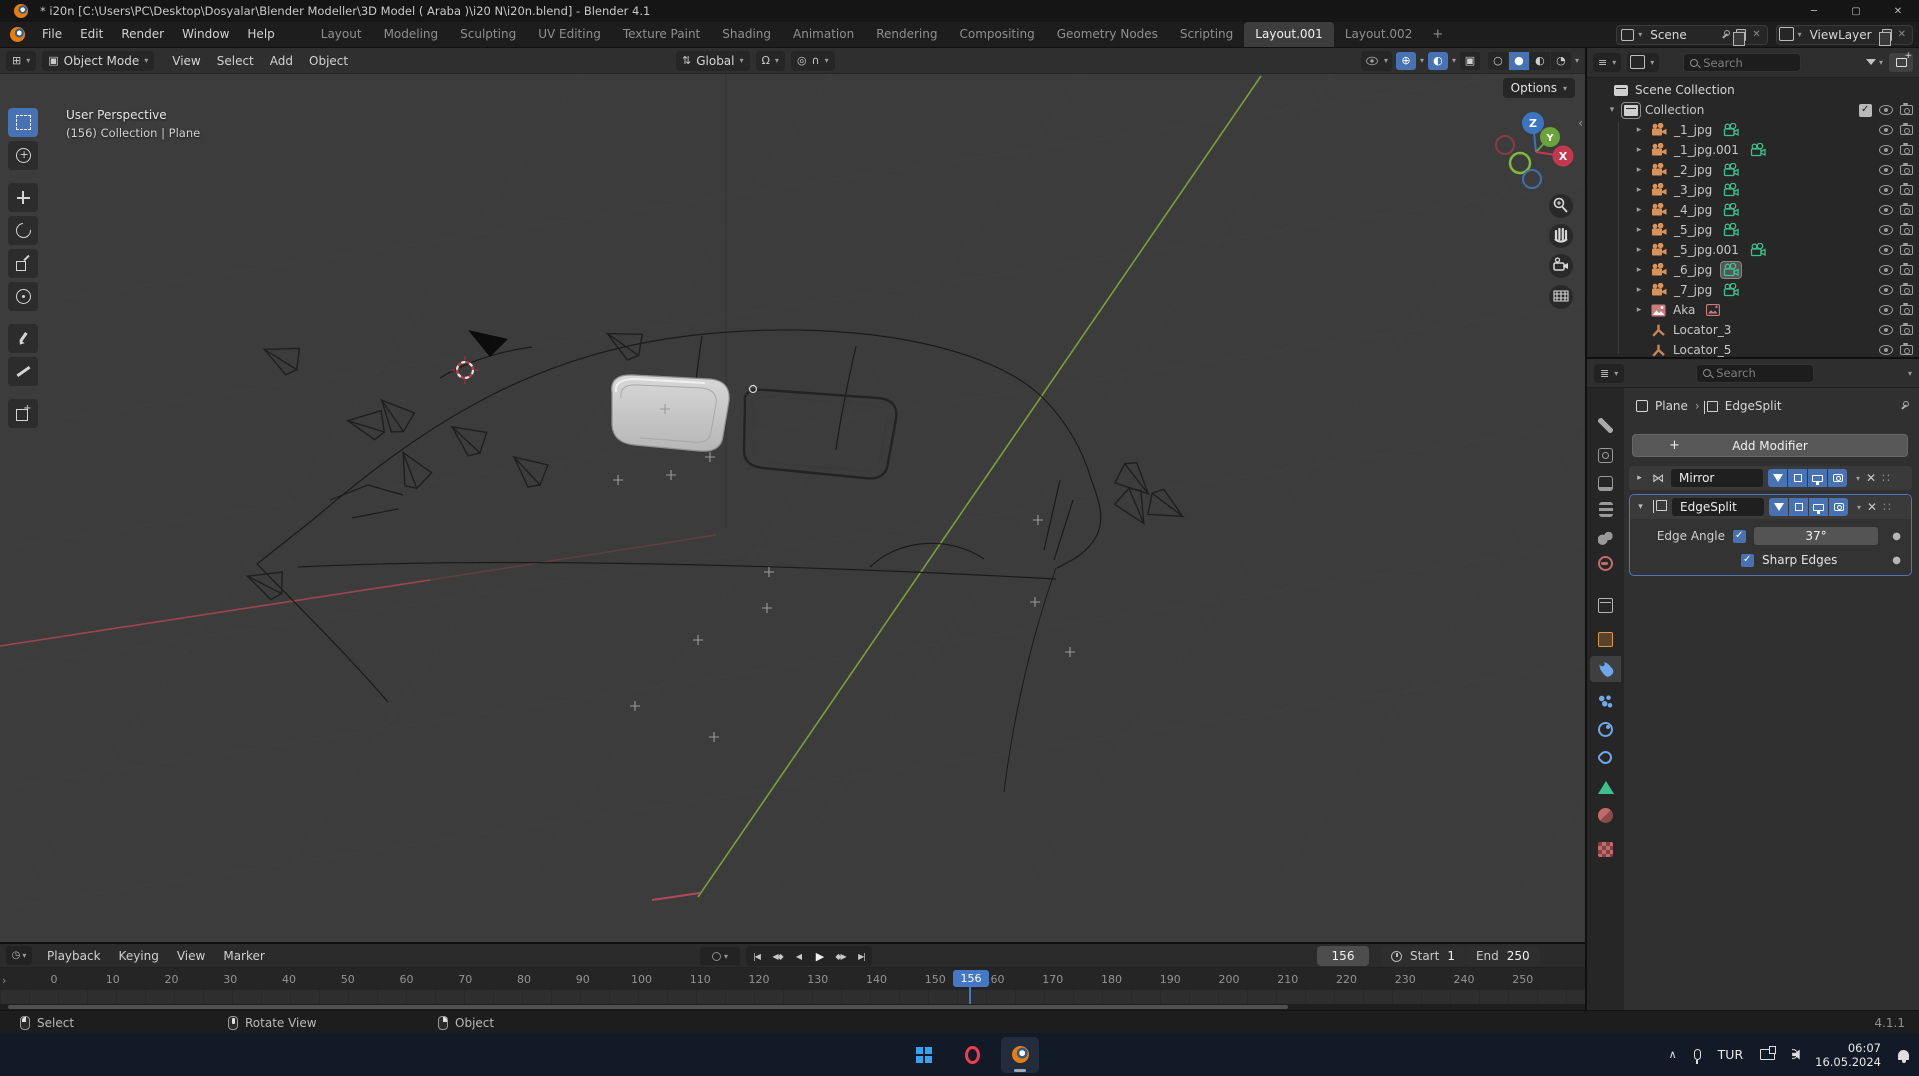 The image size is (1919, 1076). Describe the element at coordinates (1753, 90) in the screenshot. I see `scene-collection-row: Scene Collection` at that location.